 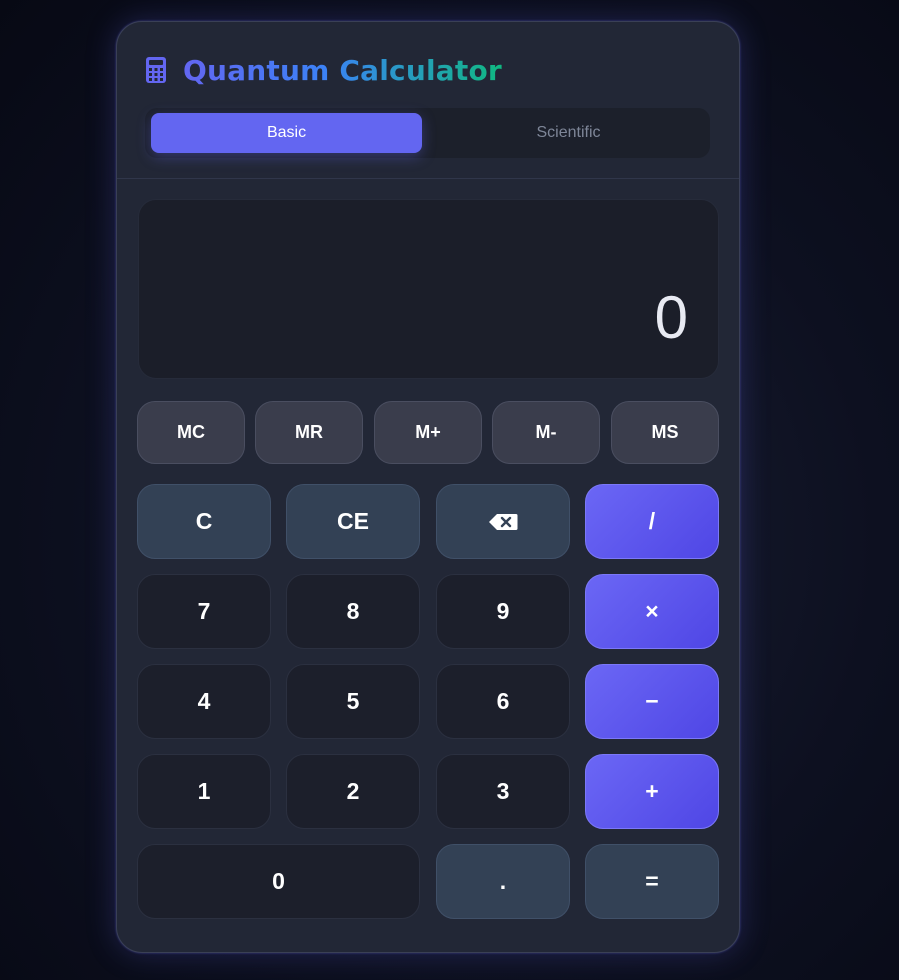 What do you see at coordinates (546, 432) in the screenshot?
I see `memory-subtract-button: M-` at bounding box center [546, 432].